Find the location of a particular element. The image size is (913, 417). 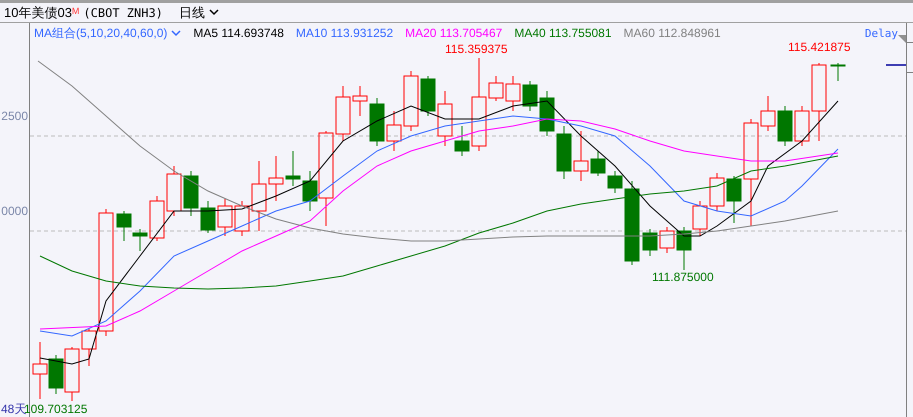

axis-label: 0000 is located at coordinates (14, 211).